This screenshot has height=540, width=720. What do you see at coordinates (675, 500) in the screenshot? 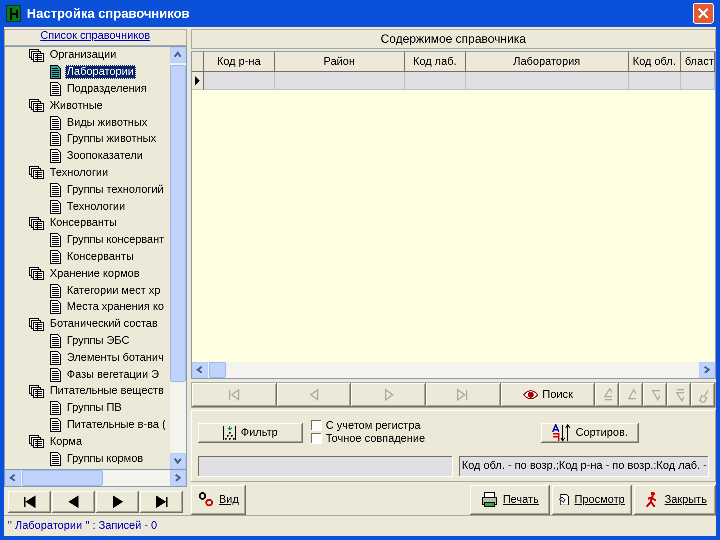
I see `close-button: Закрыть` at bounding box center [675, 500].